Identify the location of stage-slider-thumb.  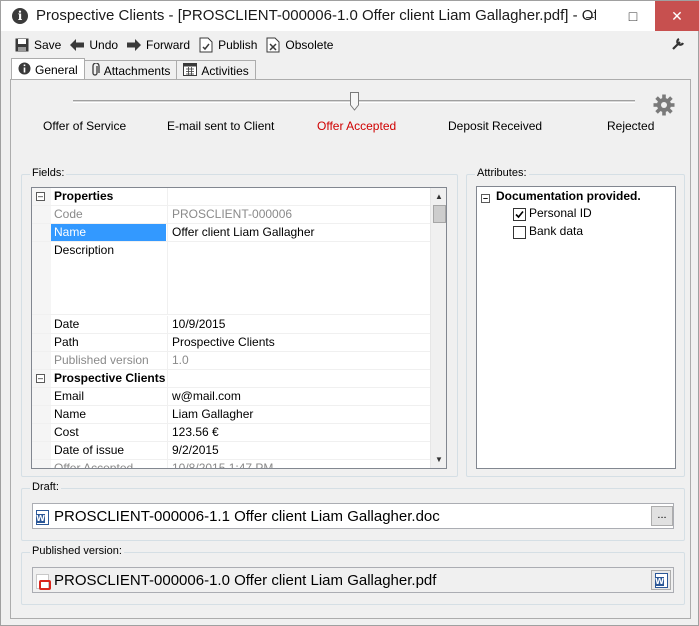
(354, 101).